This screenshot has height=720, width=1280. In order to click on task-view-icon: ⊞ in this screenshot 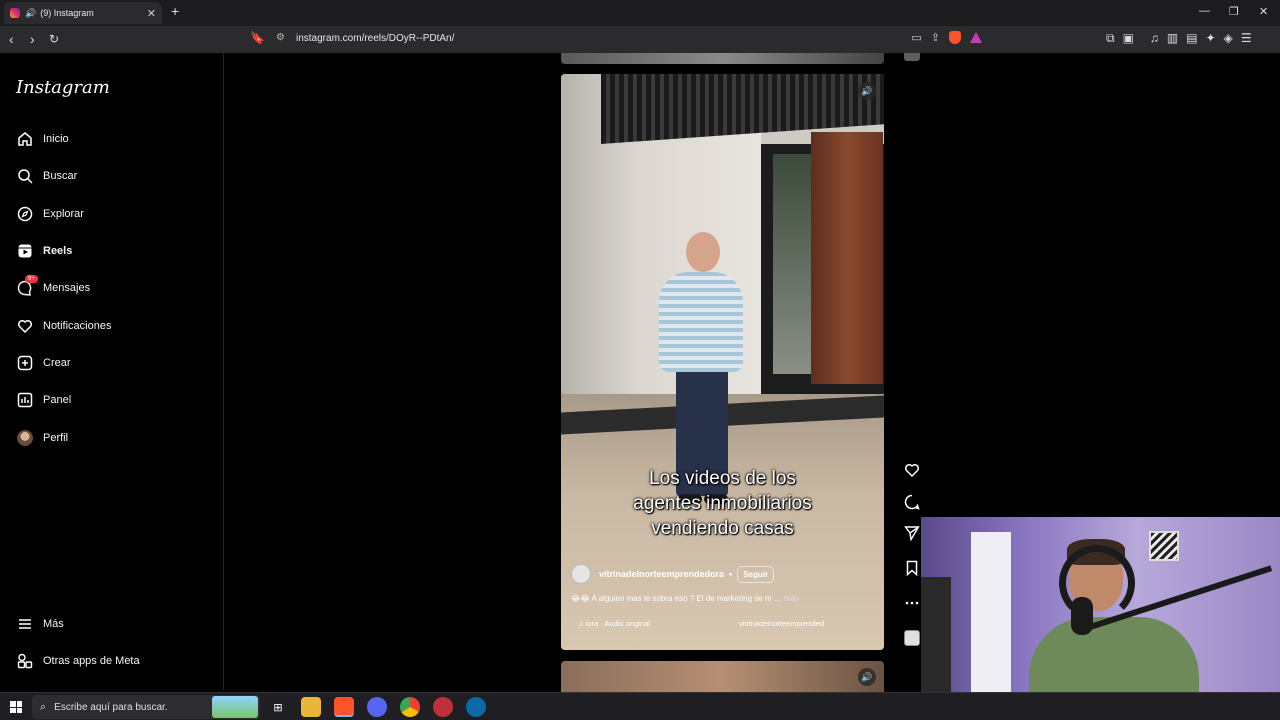, I will do `click(278, 707)`.